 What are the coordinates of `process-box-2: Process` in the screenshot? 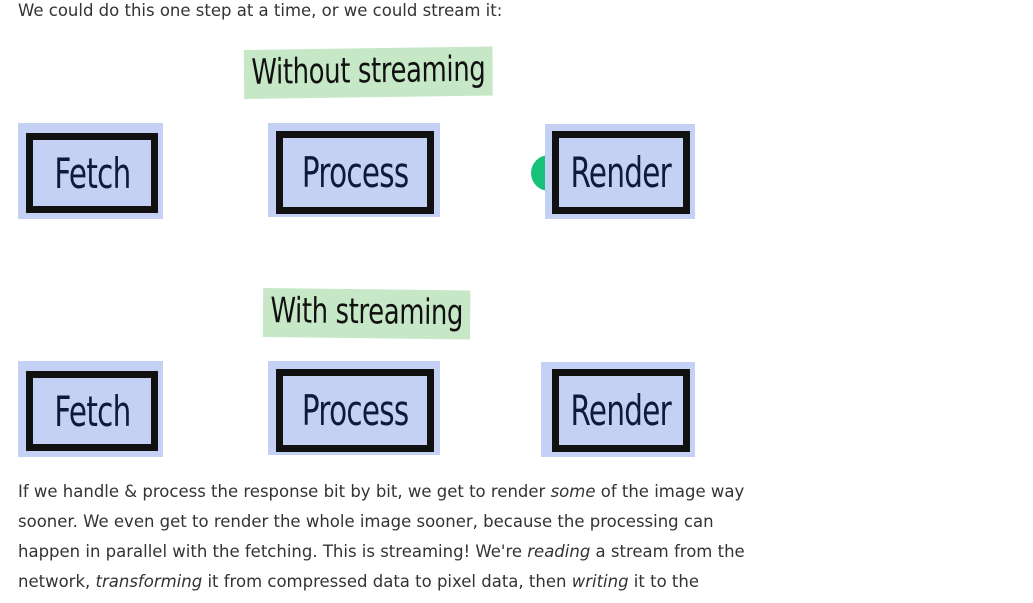 It's located at (355, 410).